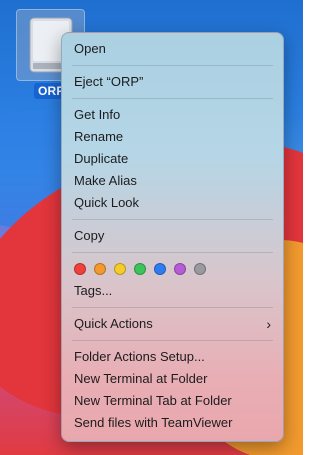  What do you see at coordinates (80, 269) in the screenshot?
I see `tag-red-dot` at bounding box center [80, 269].